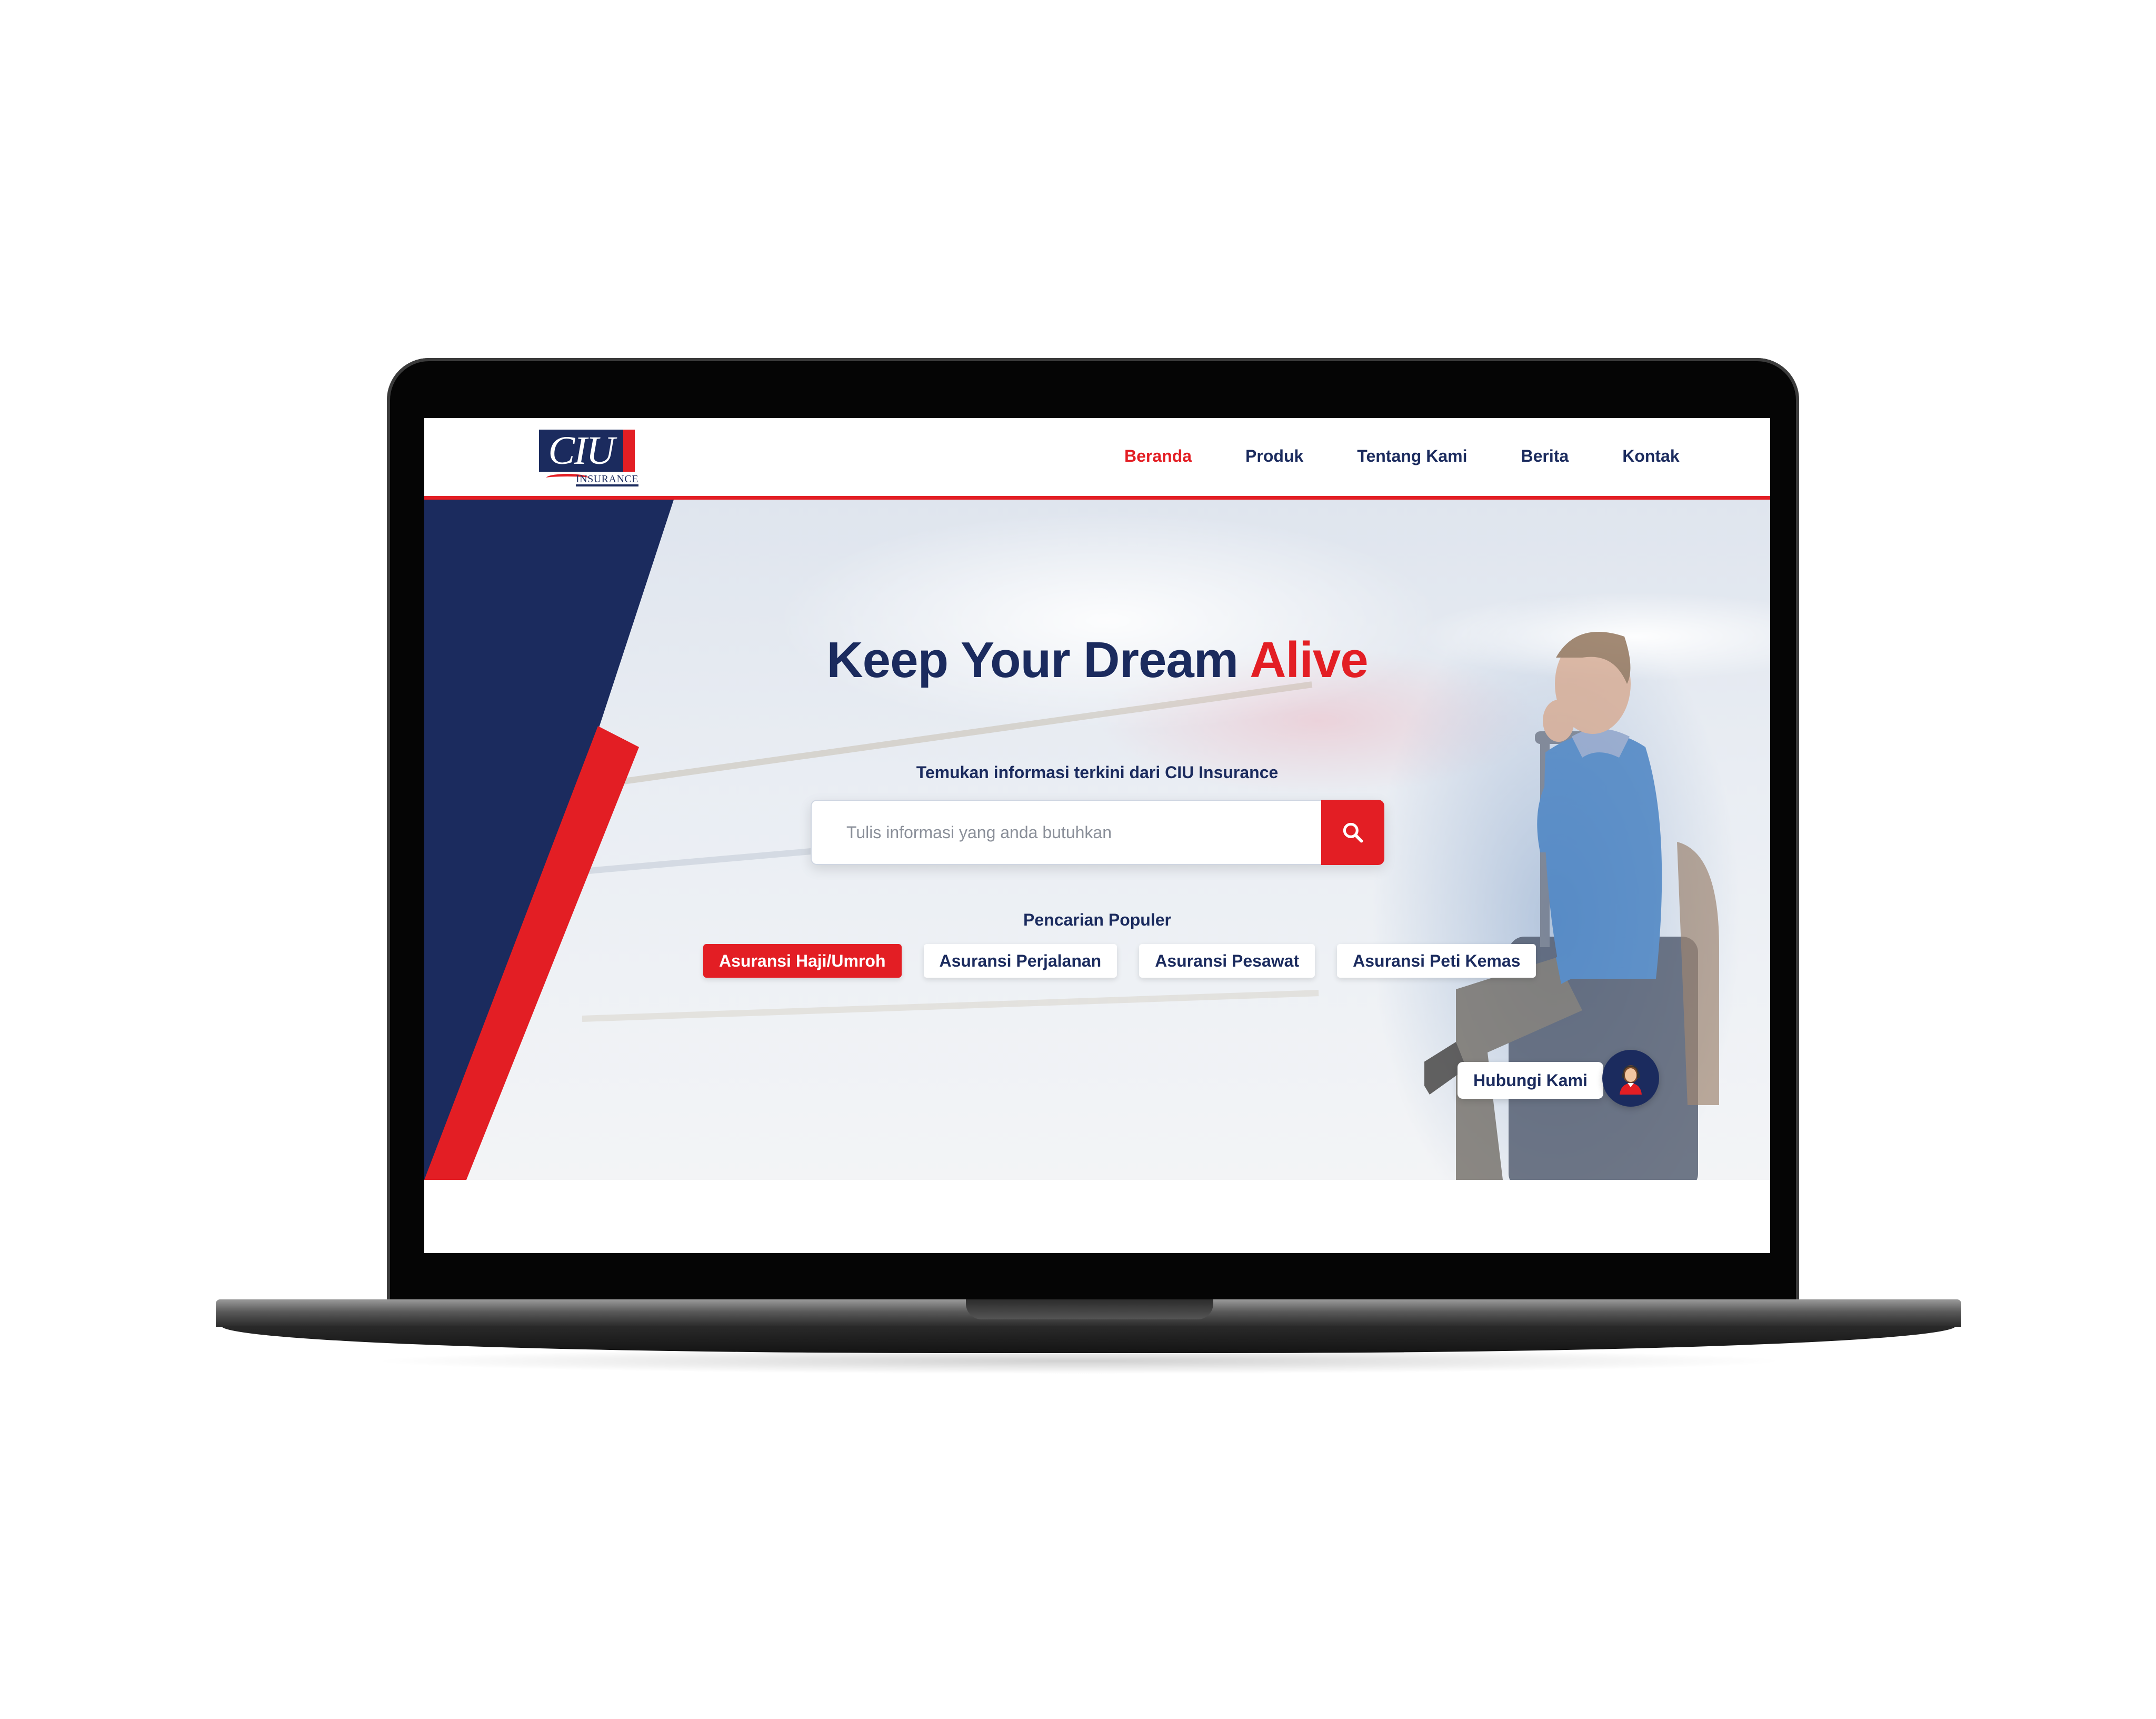  I want to click on hero-title: Keep Your Dream Alive, so click(1097, 660).